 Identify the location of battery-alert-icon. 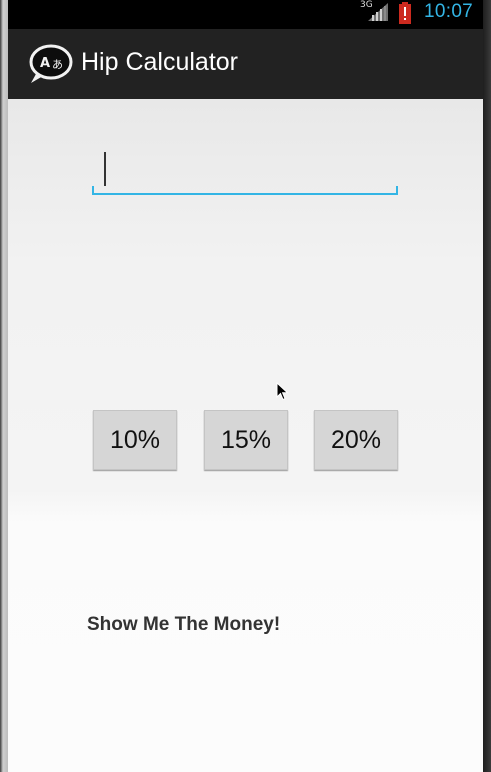
(405, 13).